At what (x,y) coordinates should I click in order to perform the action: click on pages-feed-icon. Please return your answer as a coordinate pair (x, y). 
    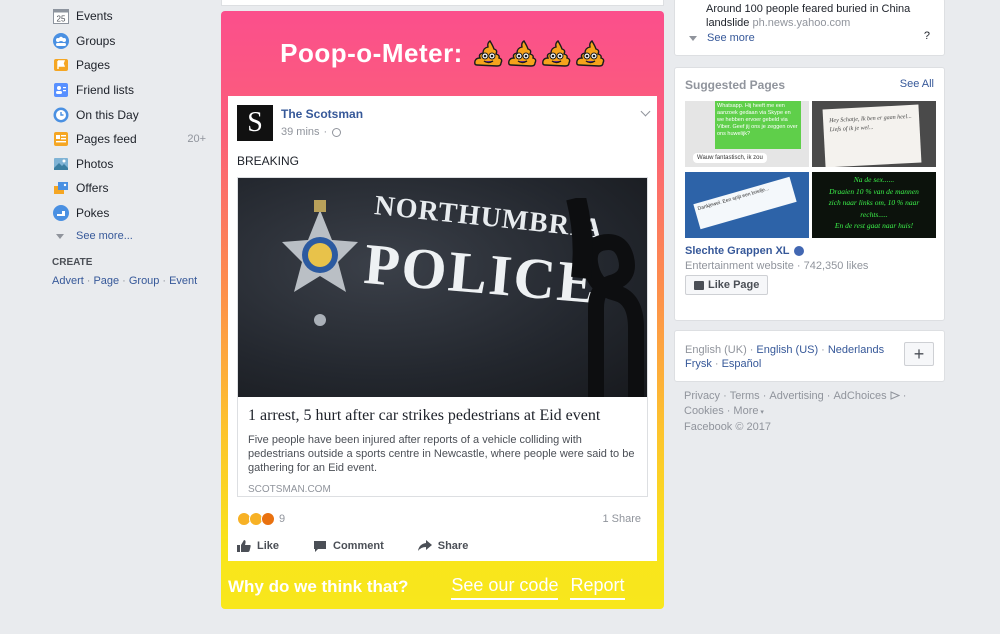
    Looking at the image, I should click on (61, 139).